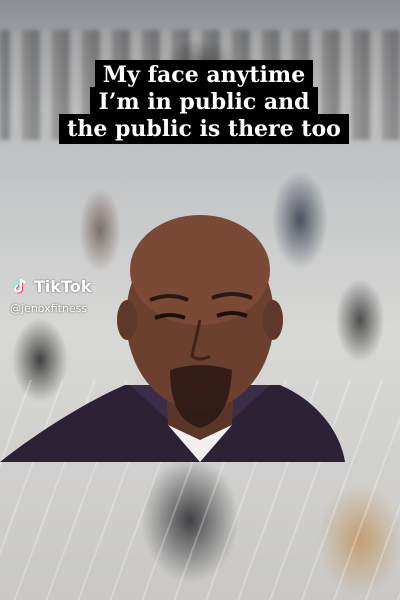  I want to click on caption-line-2: I’m in public and, so click(204, 102).